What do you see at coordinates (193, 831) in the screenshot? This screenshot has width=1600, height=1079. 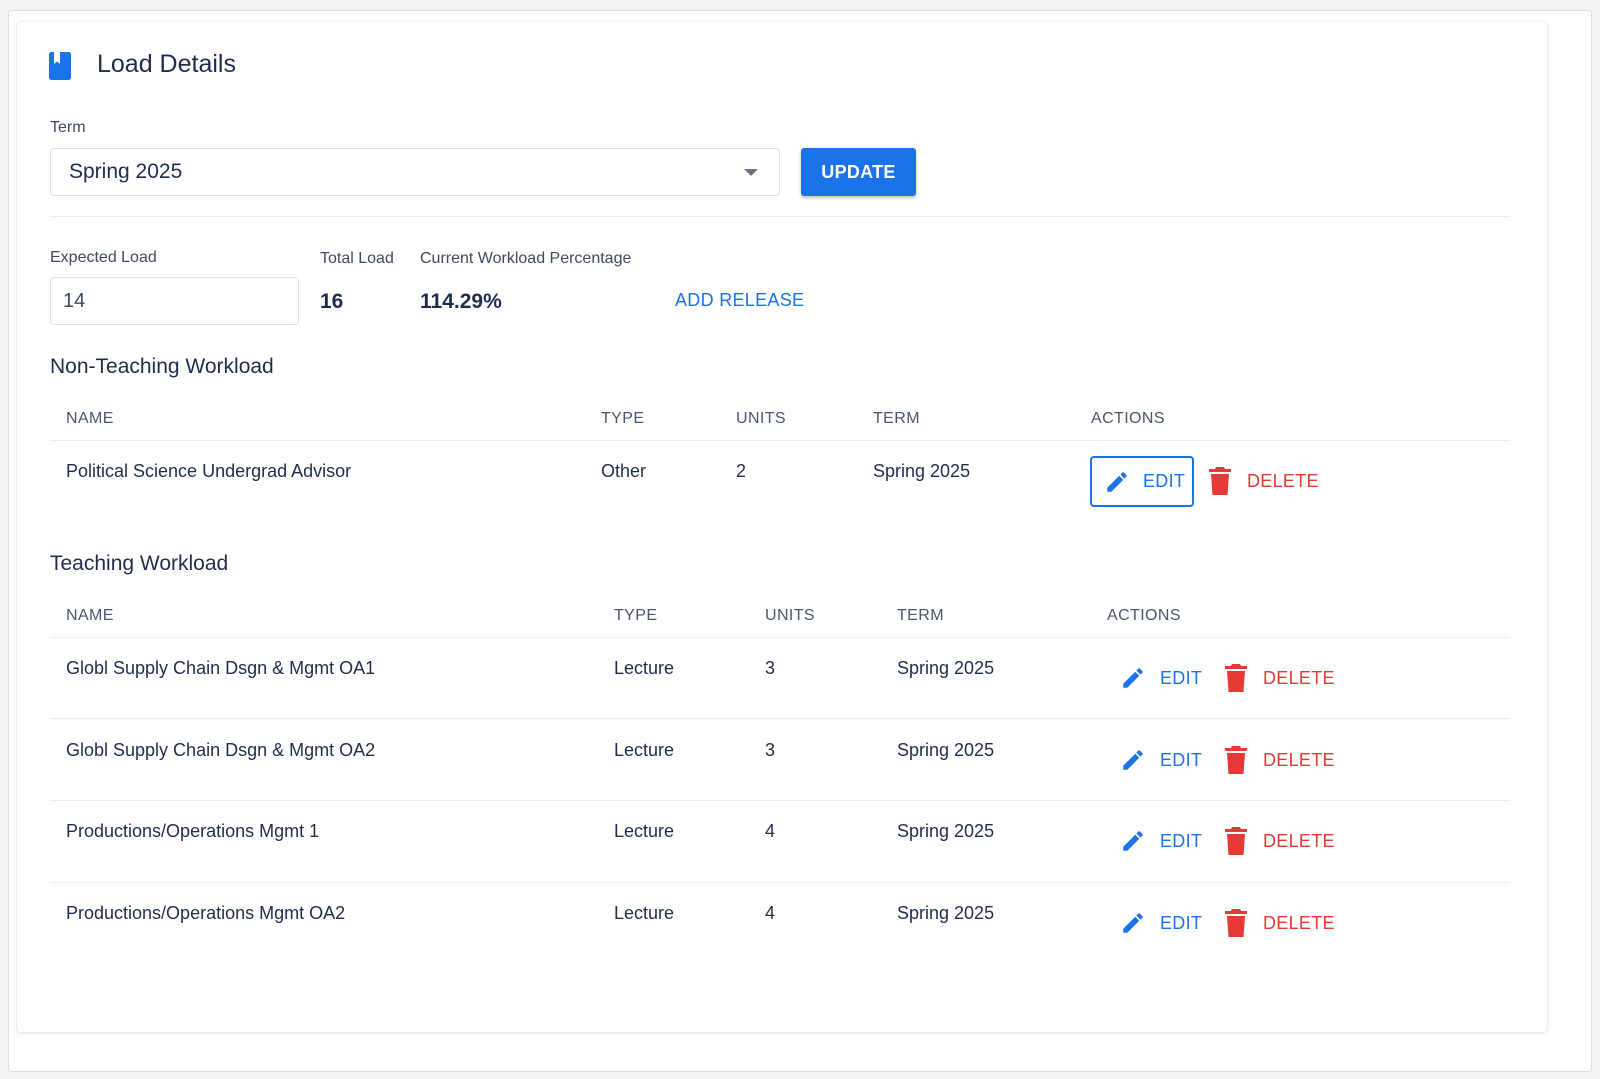 I see `row-name: Productions/Operations Mgmt 1` at bounding box center [193, 831].